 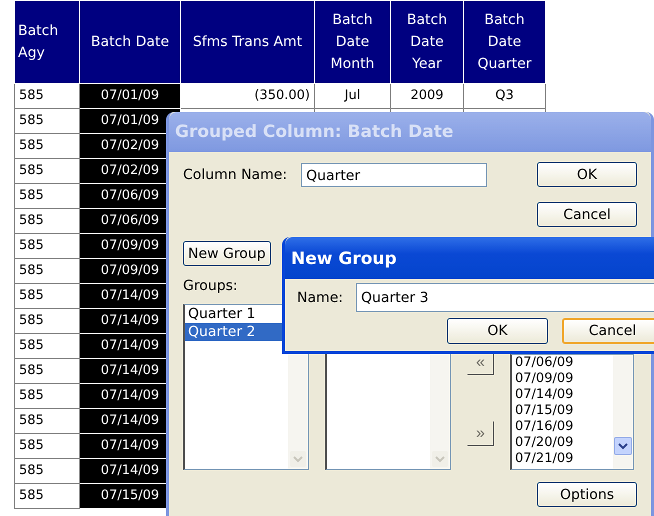 I want to click on value-item: 07/14/09, so click(x=562, y=395).